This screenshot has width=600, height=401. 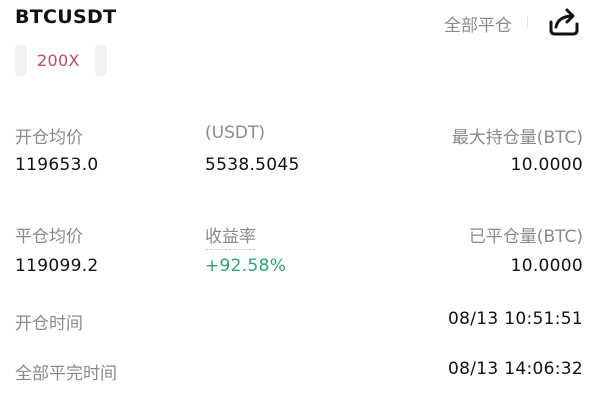 I want to click on symbol-title: BTCUSDT, so click(x=66, y=17).